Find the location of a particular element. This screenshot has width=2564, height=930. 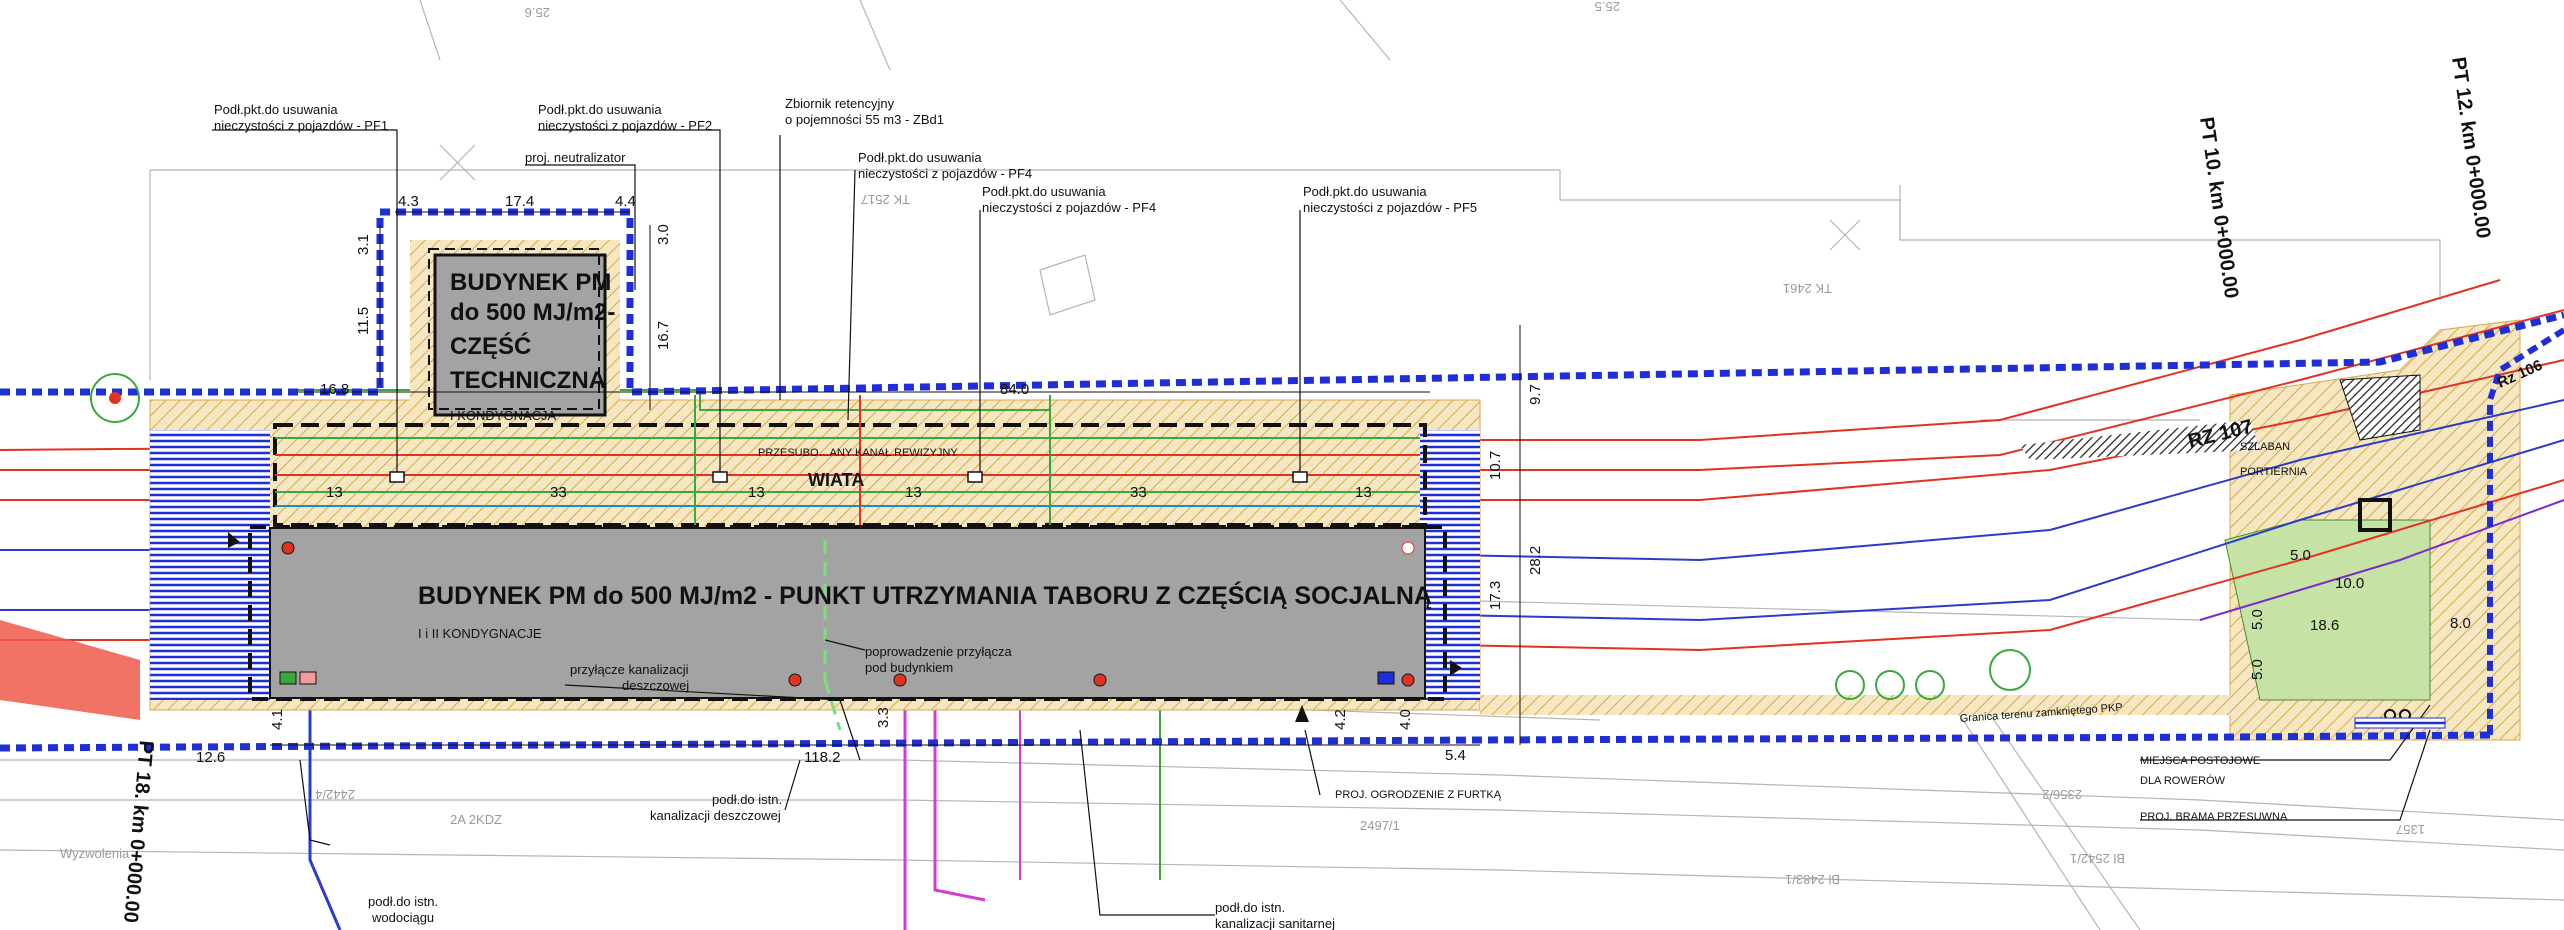

callout-sliding-gate: PROJ. BRAMA PRZESUWNA is located at coordinates (2214, 817).